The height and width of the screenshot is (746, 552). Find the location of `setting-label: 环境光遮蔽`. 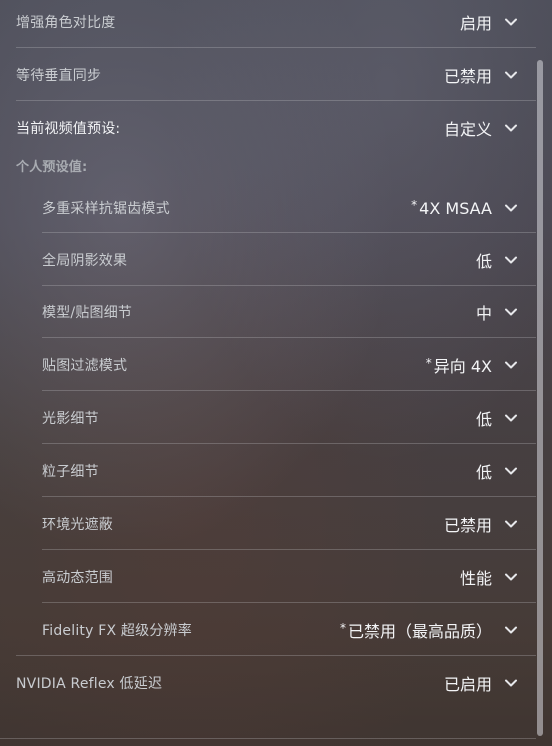

setting-label: 环境光遮蔽 is located at coordinates (77, 525).